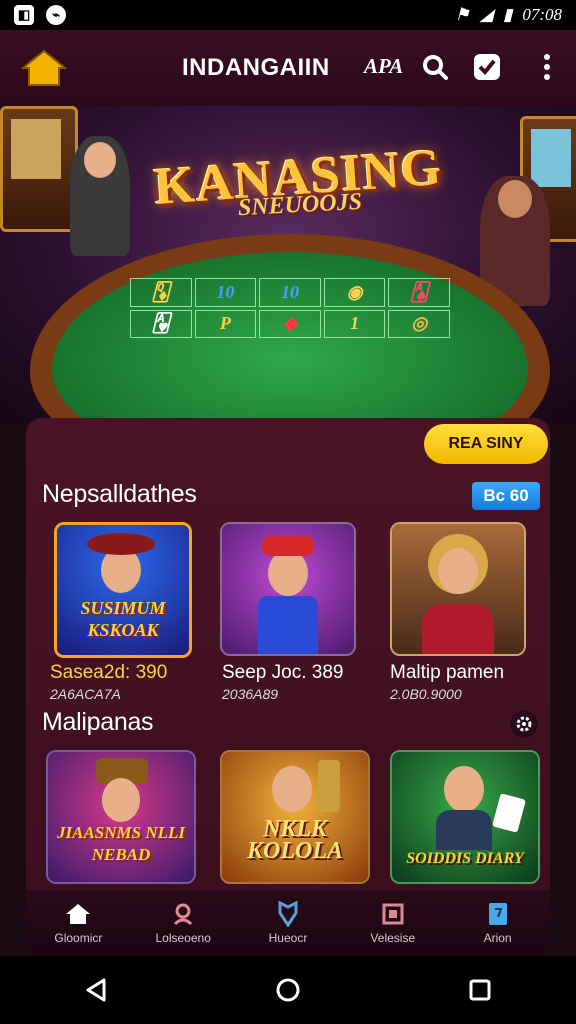 Image resolution: width=576 pixels, height=1024 pixels. I want to click on back-button, so click(96, 990).